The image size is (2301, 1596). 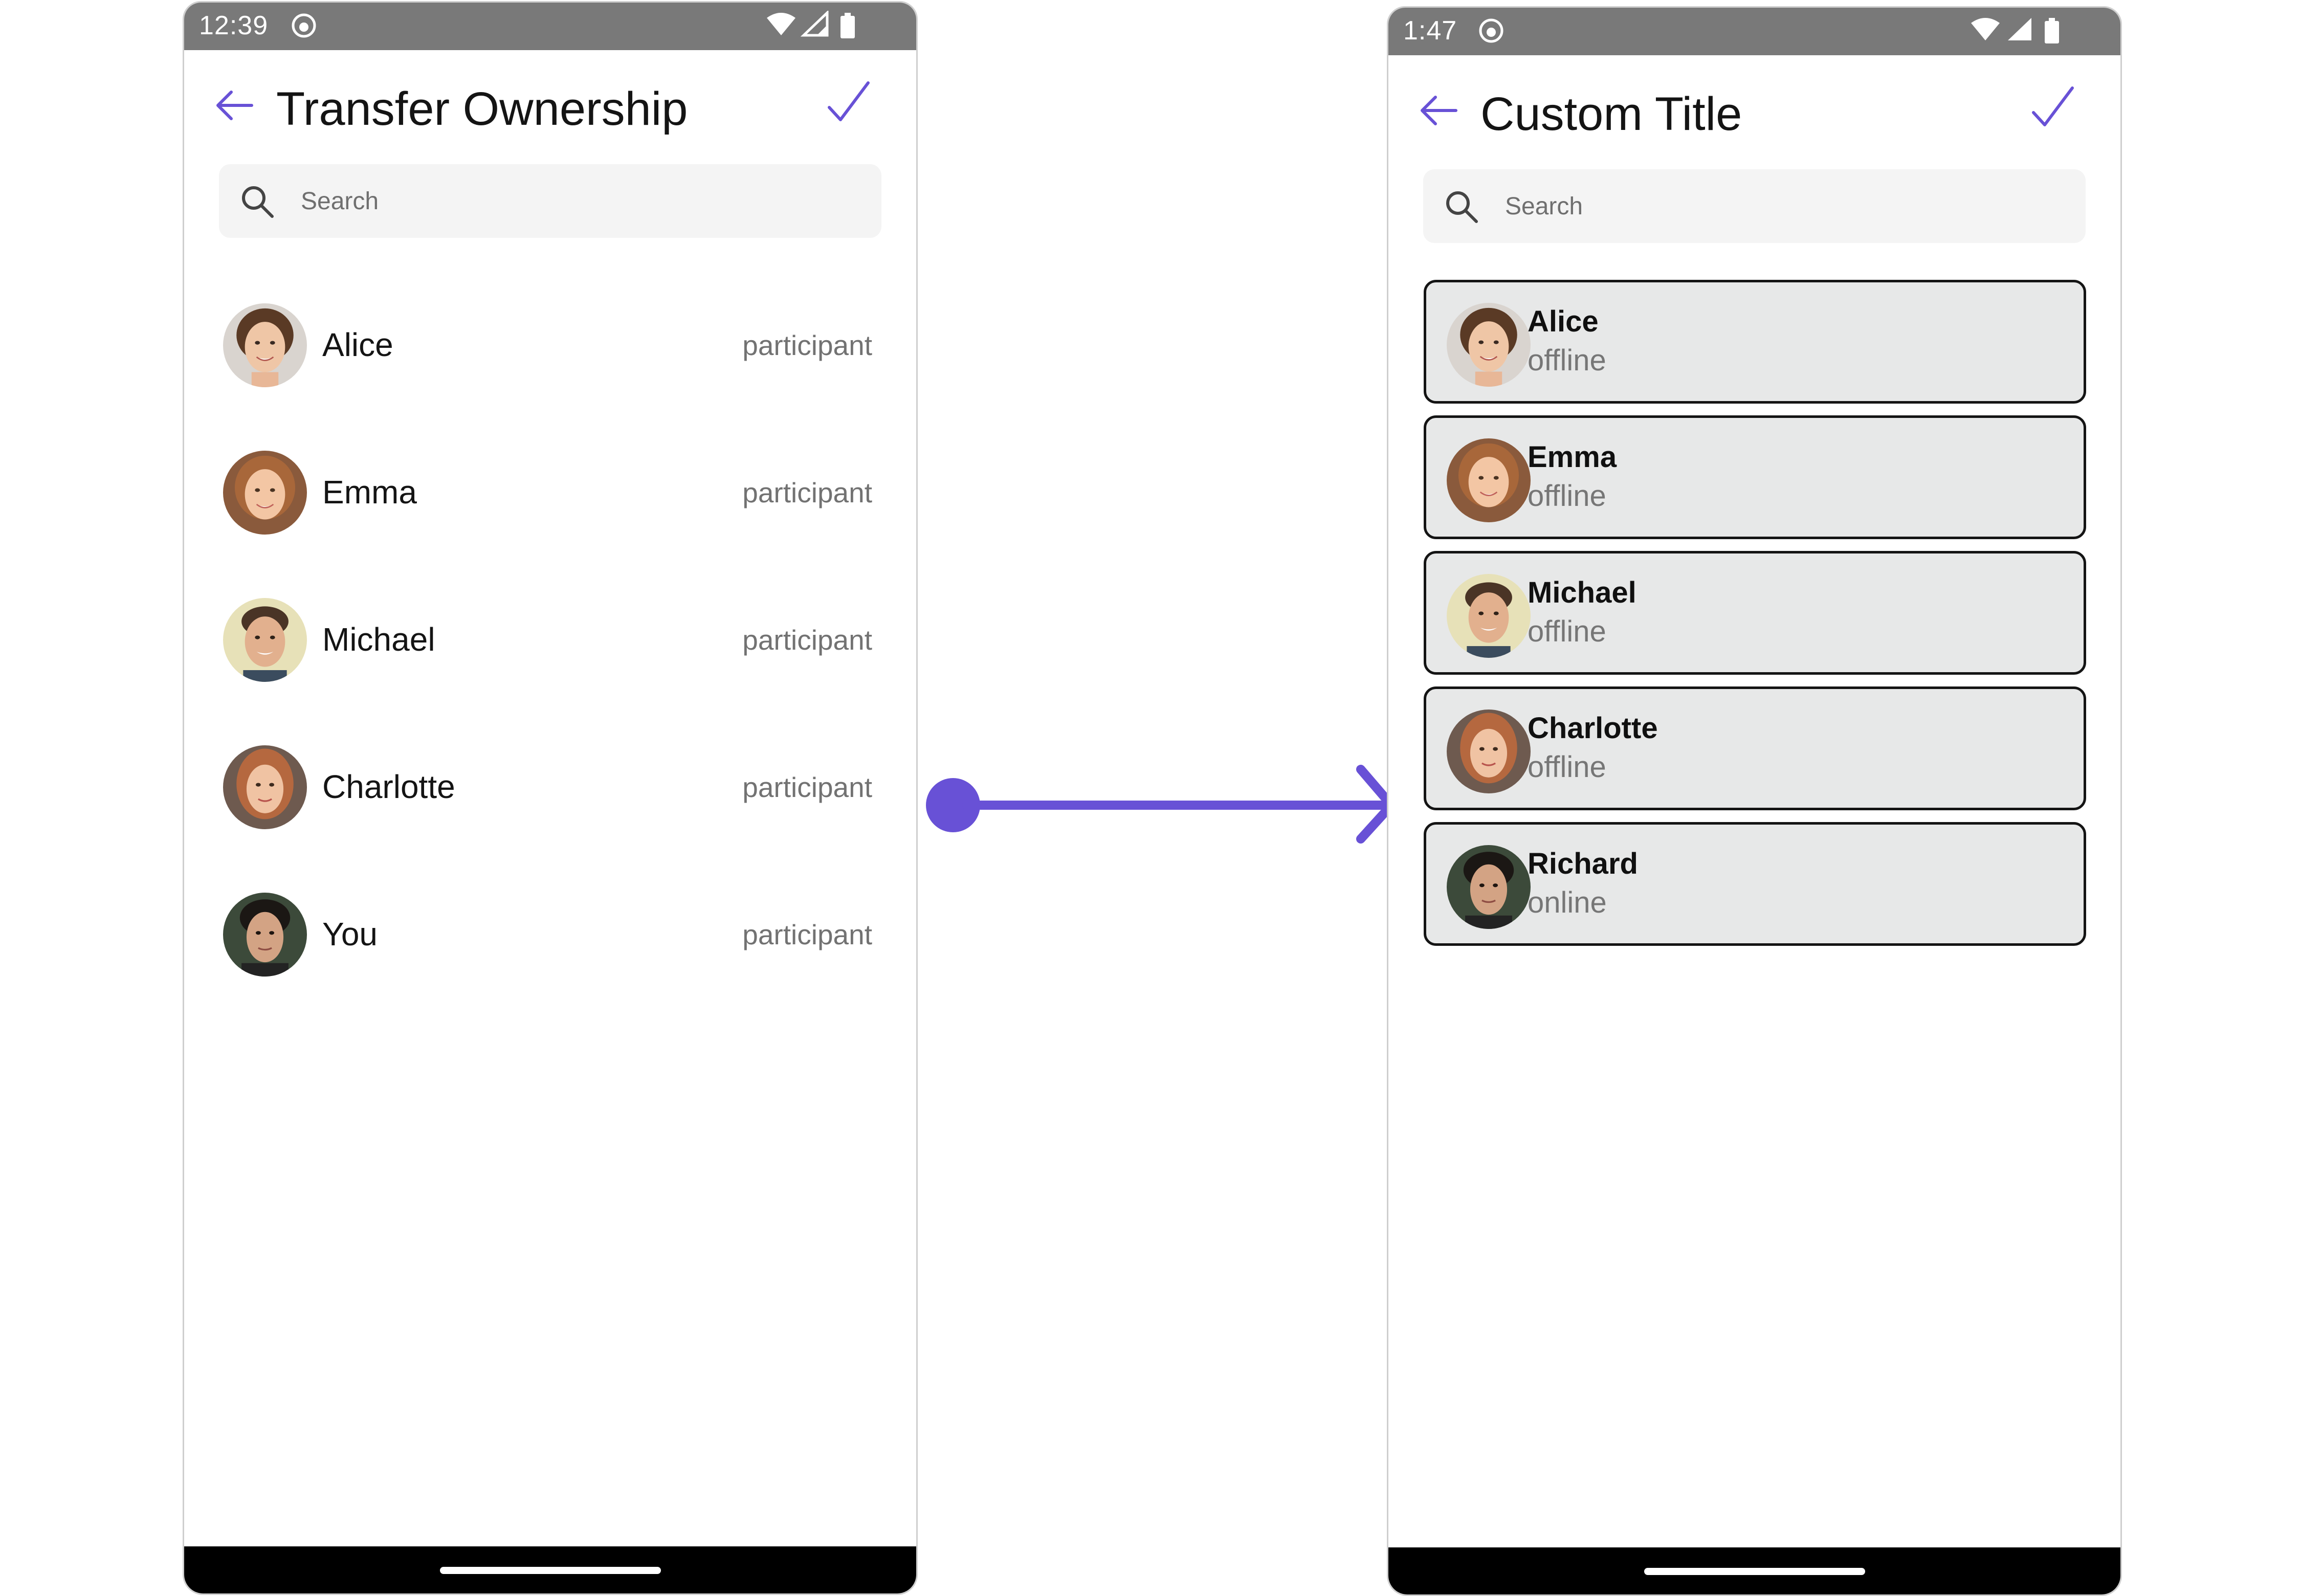 What do you see at coordinates (234, 25) in the screenshot?
I see `status-time: 12:39` at bounding box center [234, 25].